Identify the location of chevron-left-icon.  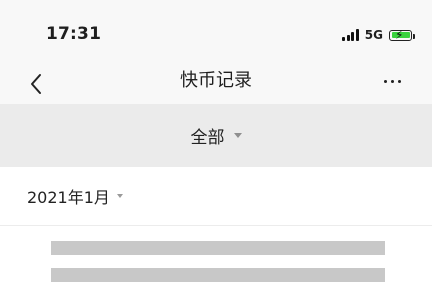
(36, 84).